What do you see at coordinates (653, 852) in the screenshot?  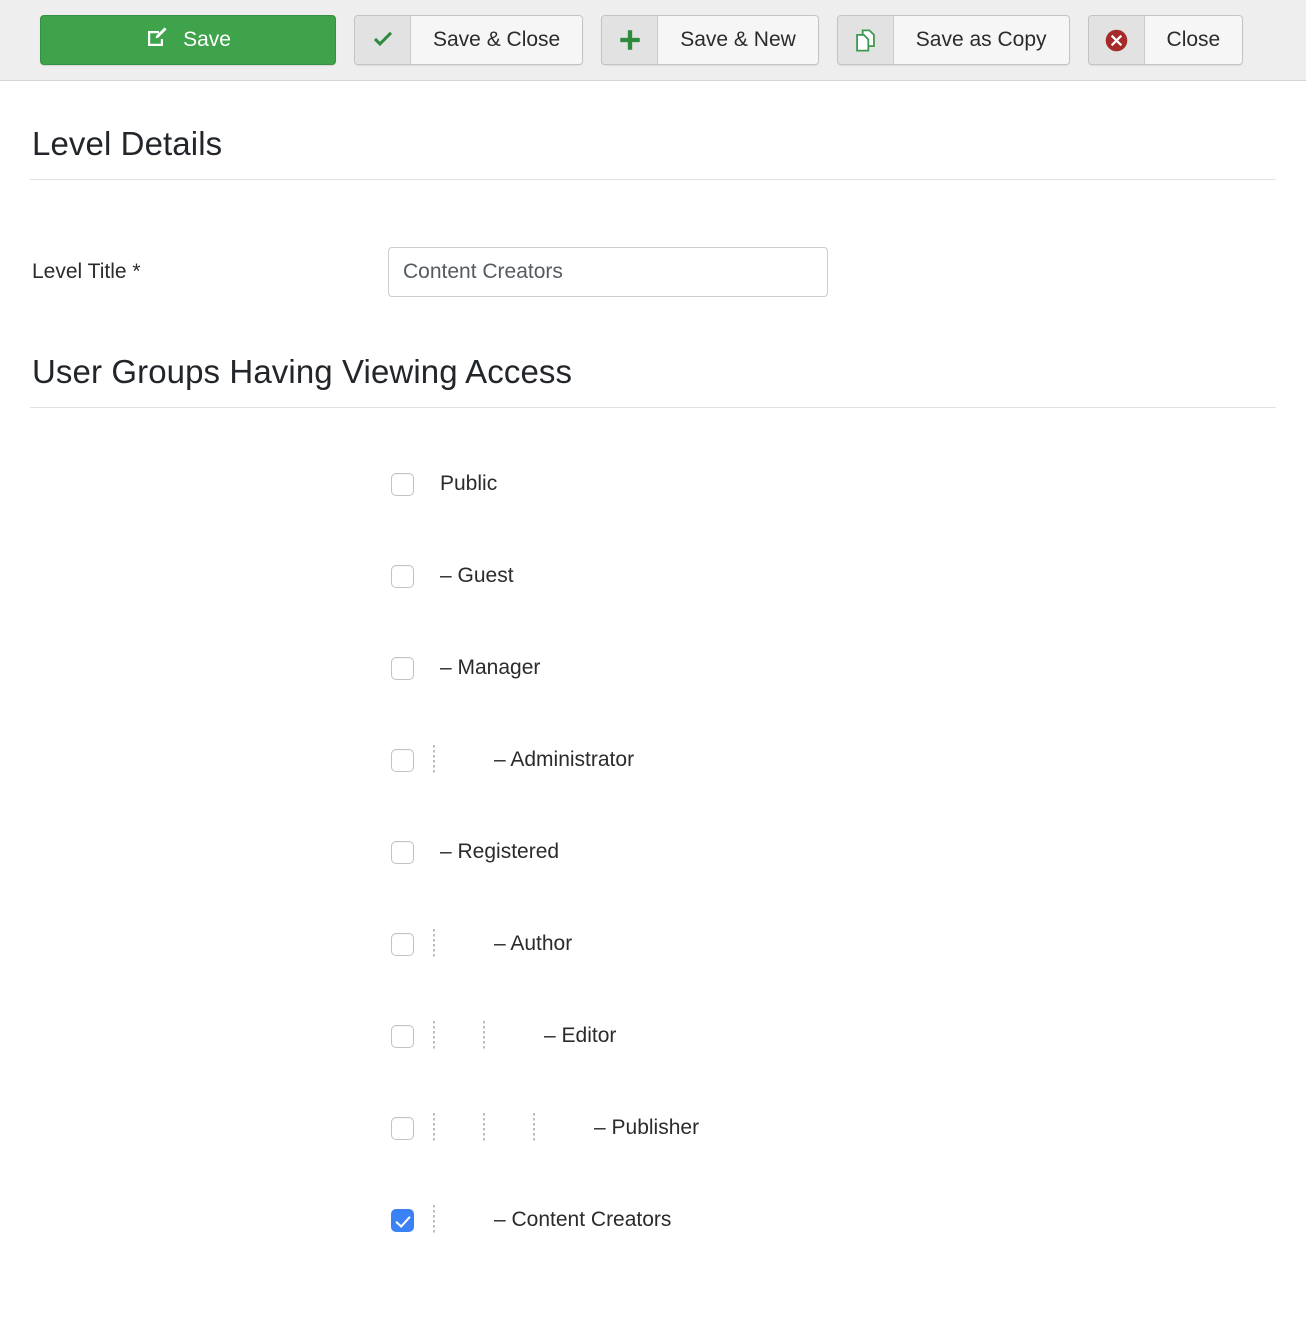 I see `user-group-row: – Registered` at bounding box center [653, 852].